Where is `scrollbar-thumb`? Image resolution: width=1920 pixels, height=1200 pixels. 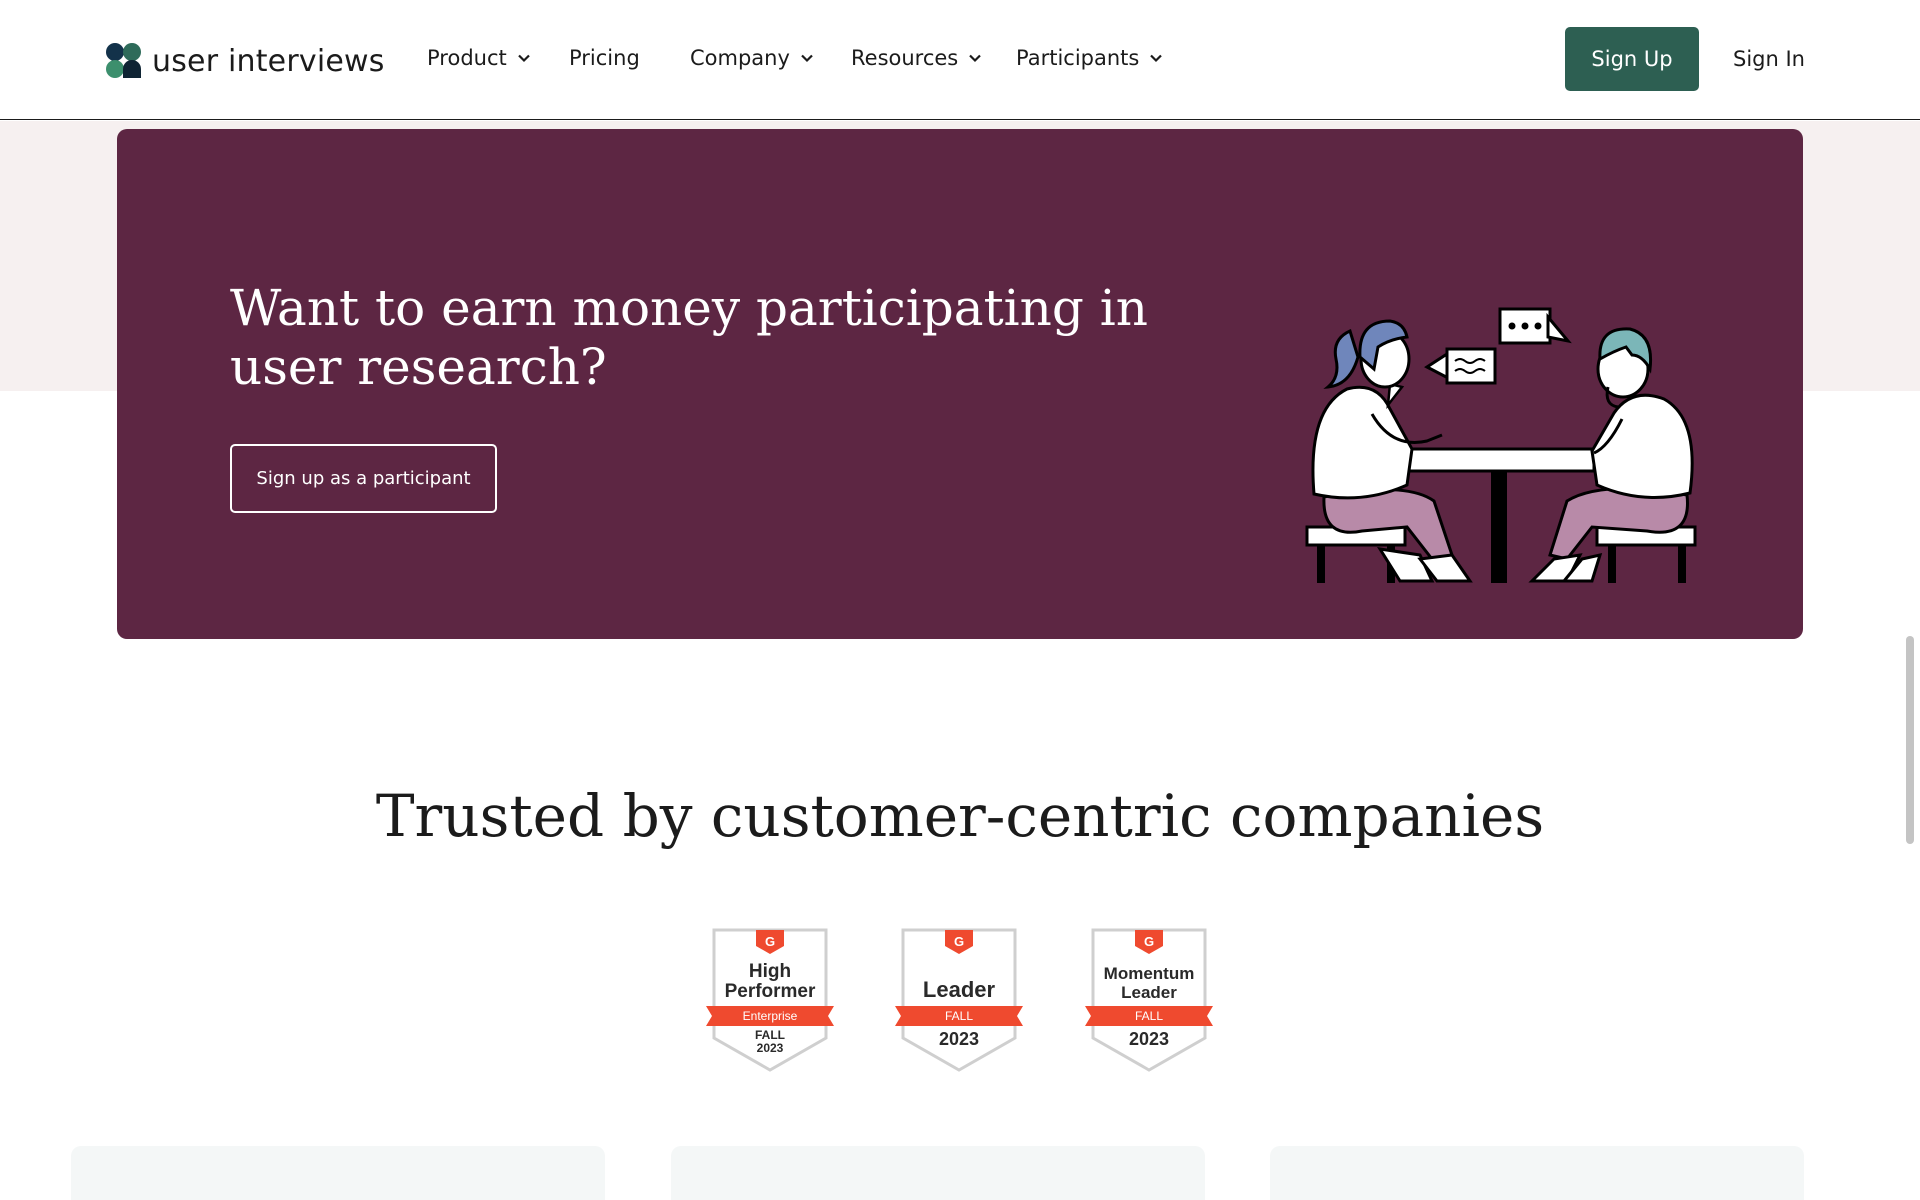
scrollbar-thumb is located at coordinates (1910, 740).